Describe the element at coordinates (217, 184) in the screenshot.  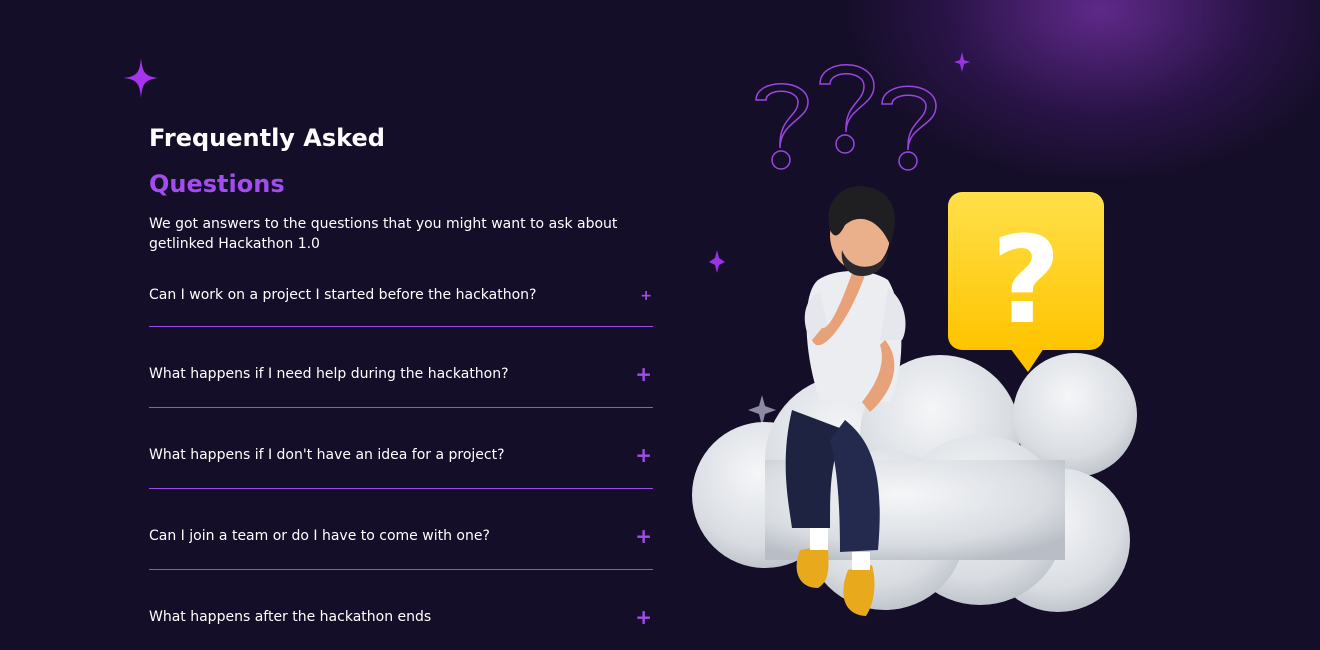
I see `faq-heading-accent: Questions` at that location.